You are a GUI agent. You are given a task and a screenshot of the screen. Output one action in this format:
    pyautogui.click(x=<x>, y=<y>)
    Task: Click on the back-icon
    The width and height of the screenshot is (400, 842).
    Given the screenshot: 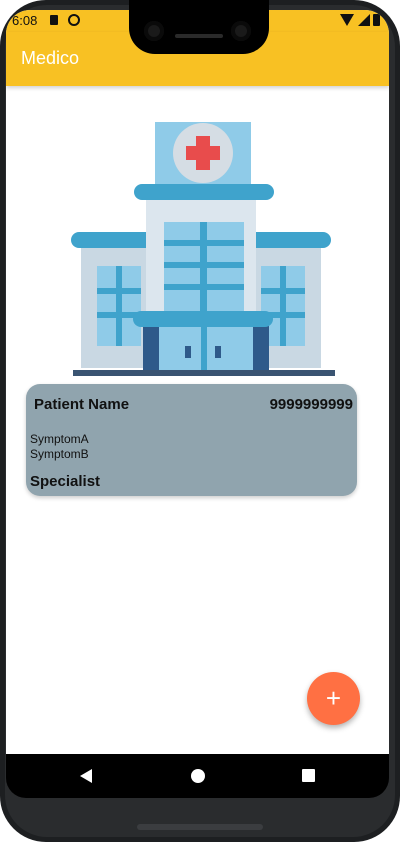 What is the action you would take?
    pyautogui.click(x=86, y=776)
    